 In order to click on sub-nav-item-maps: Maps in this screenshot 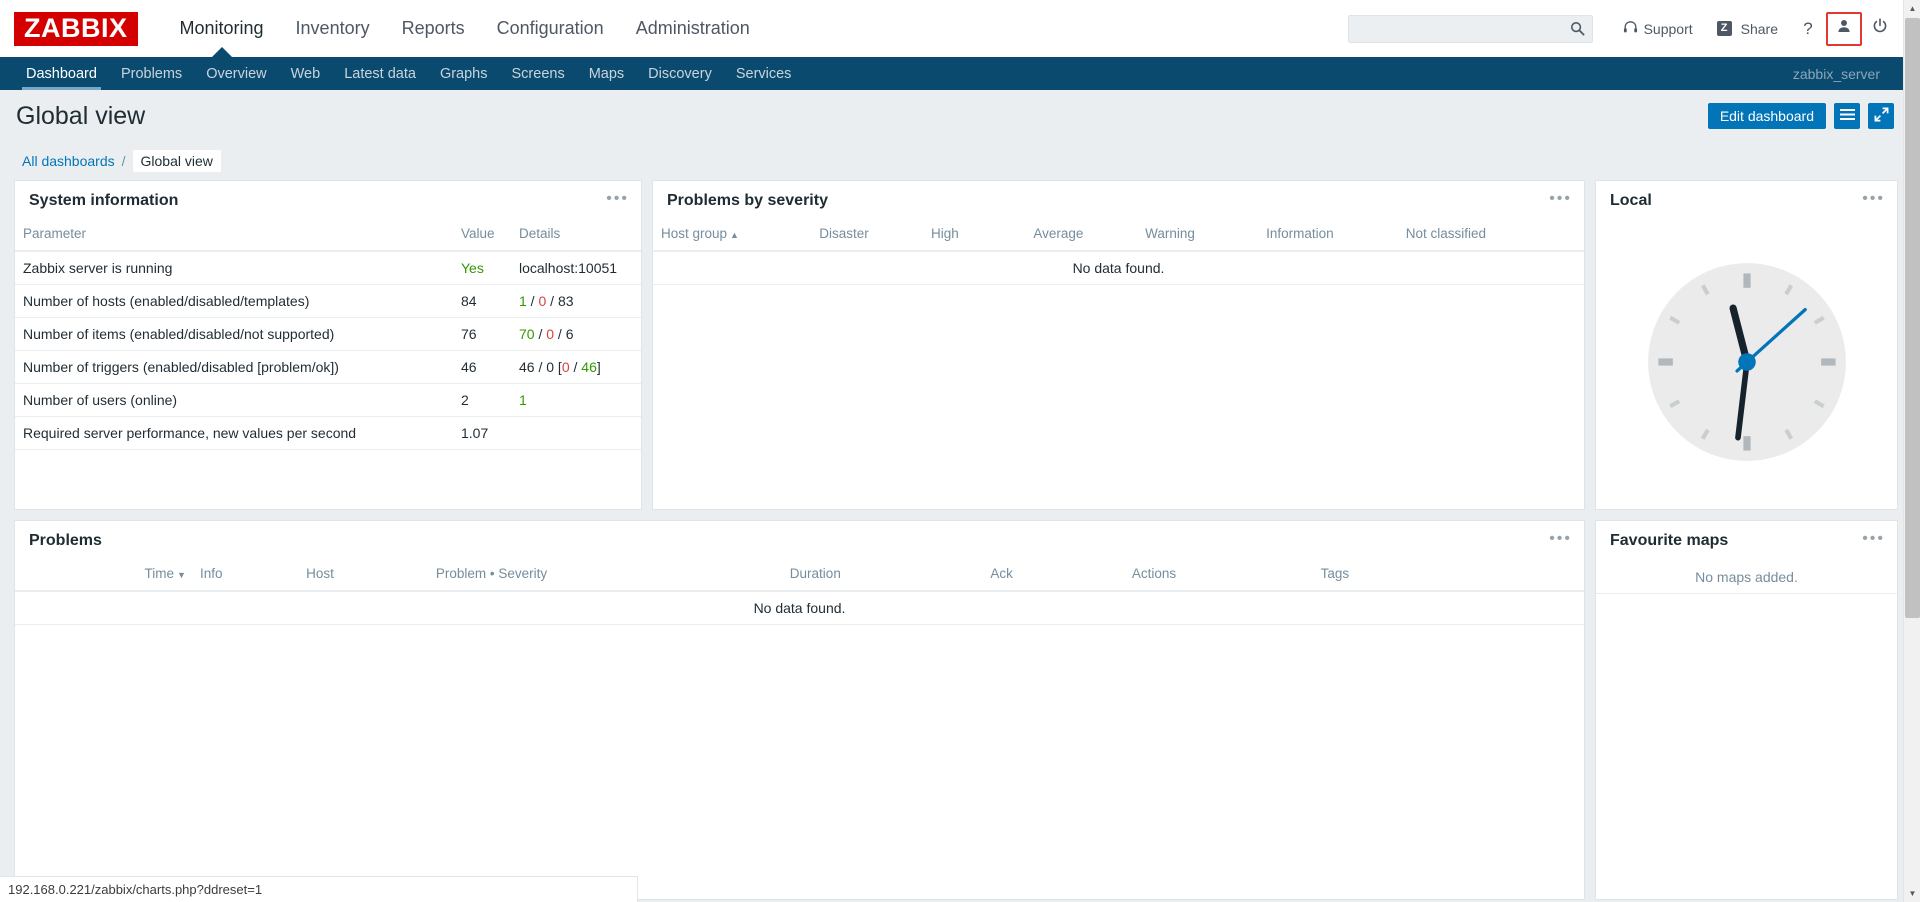, I will do `click(606, 73)`.